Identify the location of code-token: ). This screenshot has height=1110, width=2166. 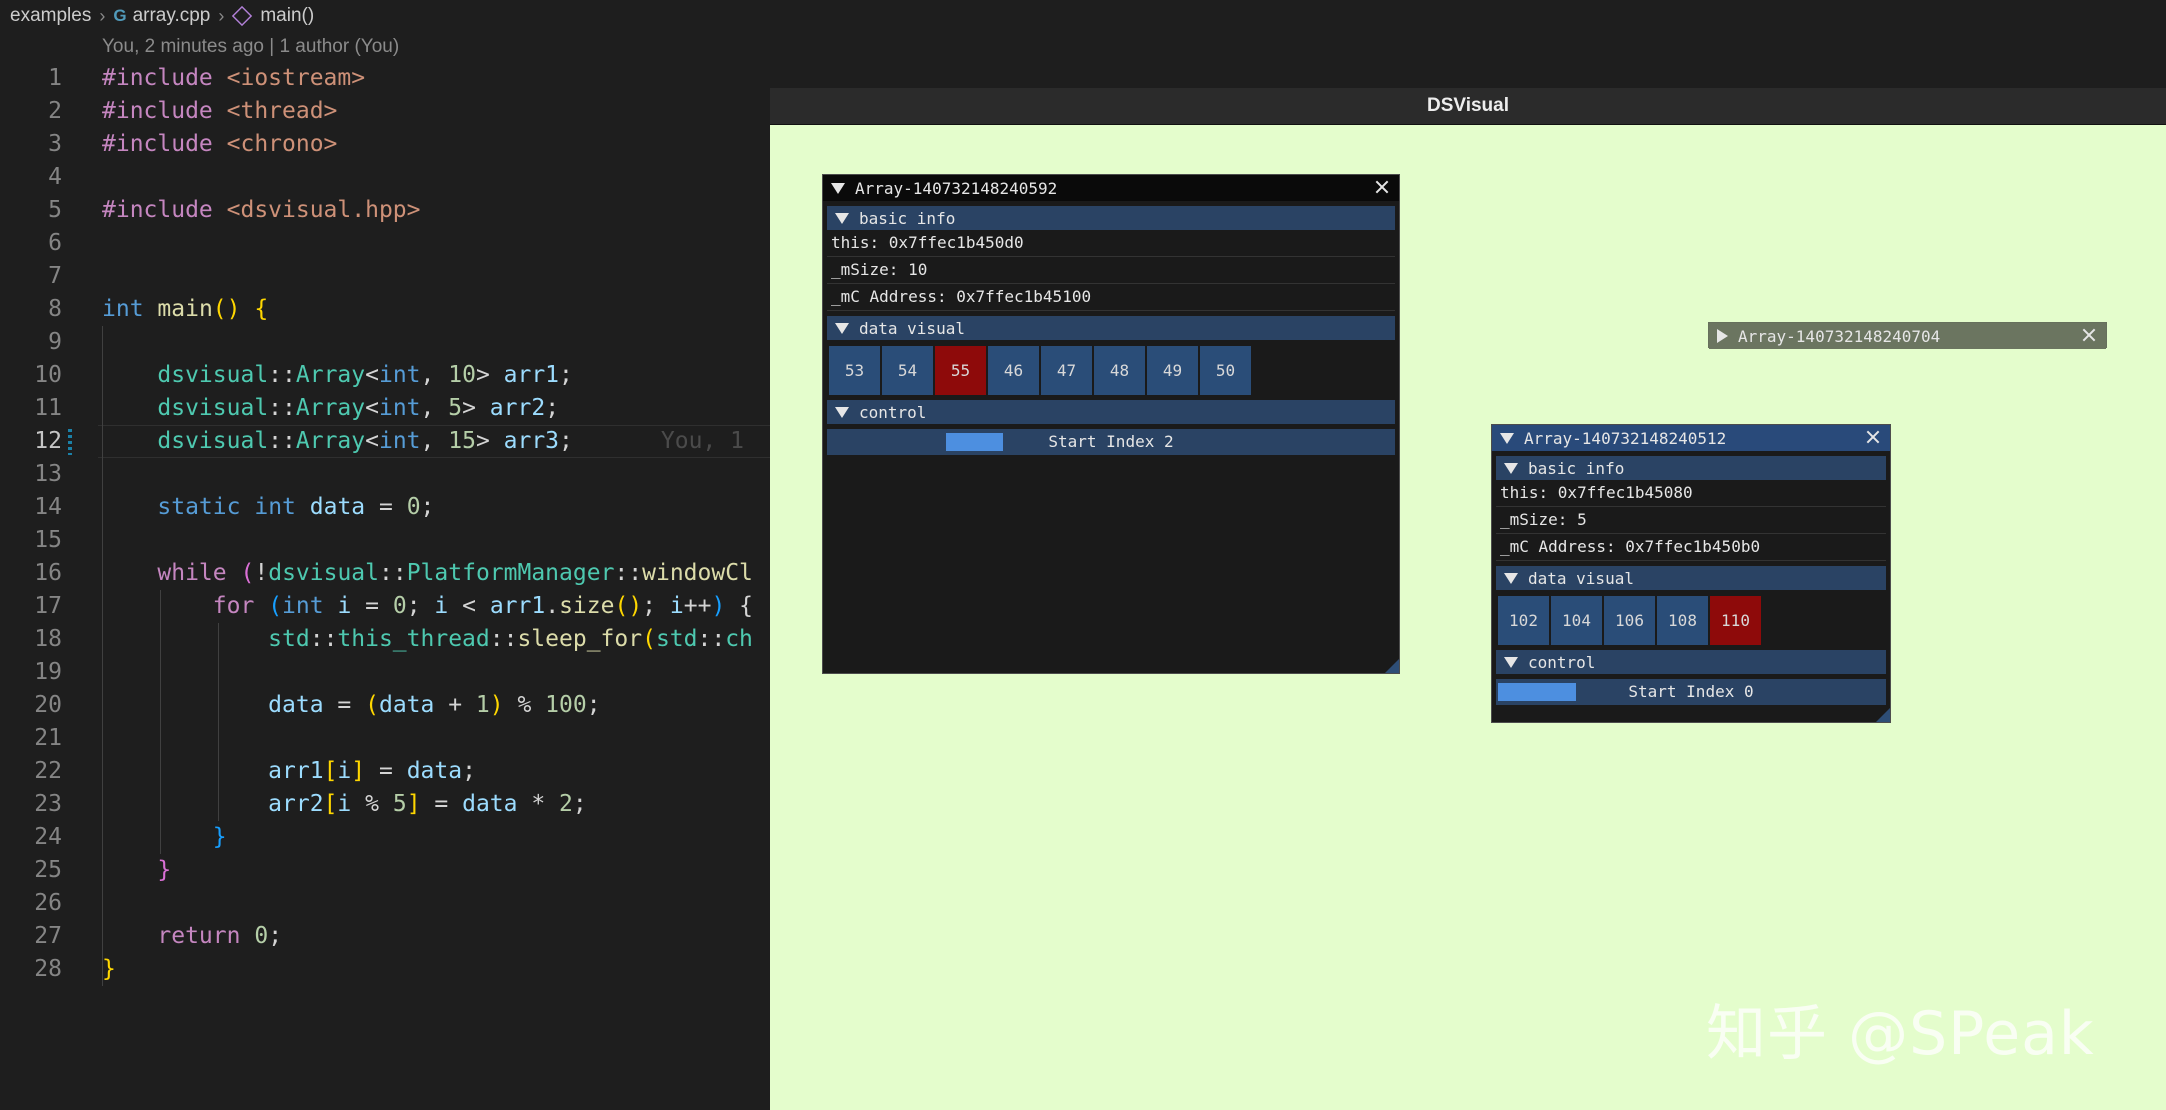
(718, 606).